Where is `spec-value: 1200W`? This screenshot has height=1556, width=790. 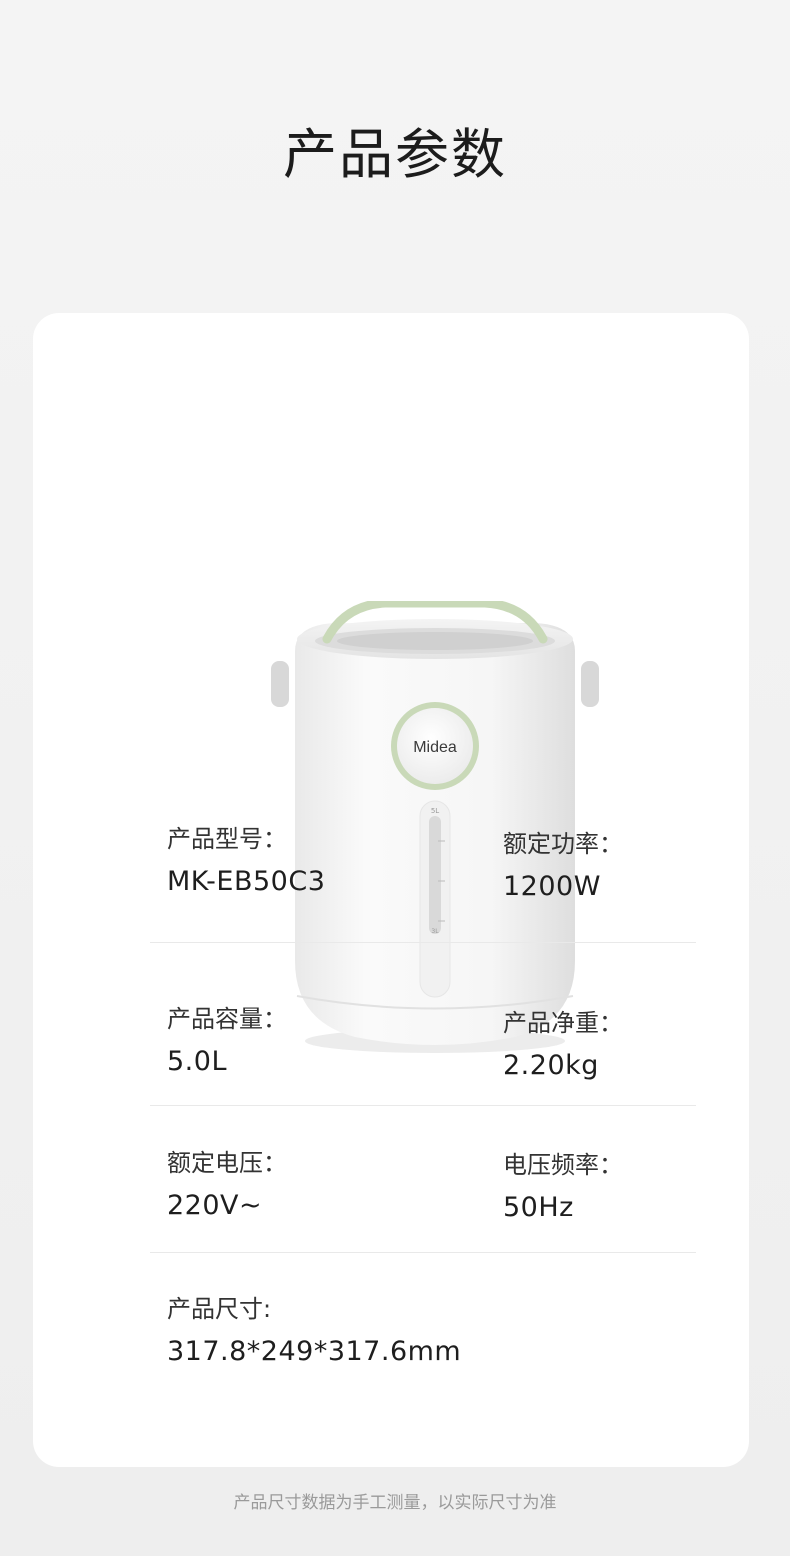 spec-value: 1200W is located at coordinates (552, 886).